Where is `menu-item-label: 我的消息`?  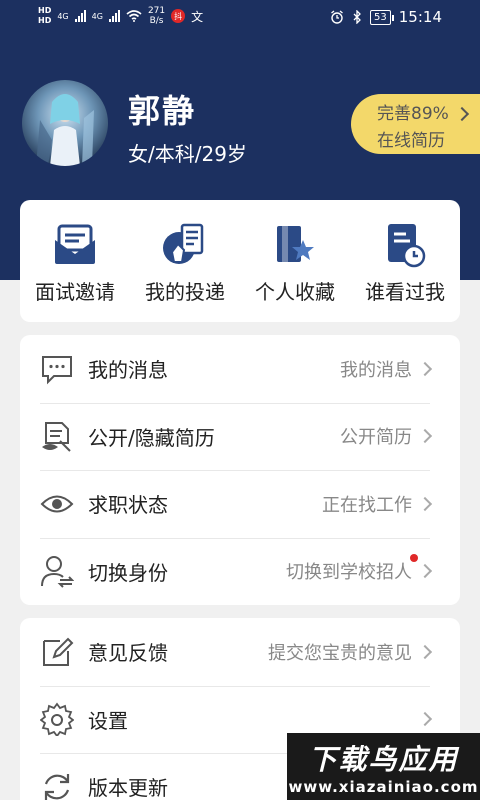
menu-item-label: 我的消息 is located at coordinates (128, 370).